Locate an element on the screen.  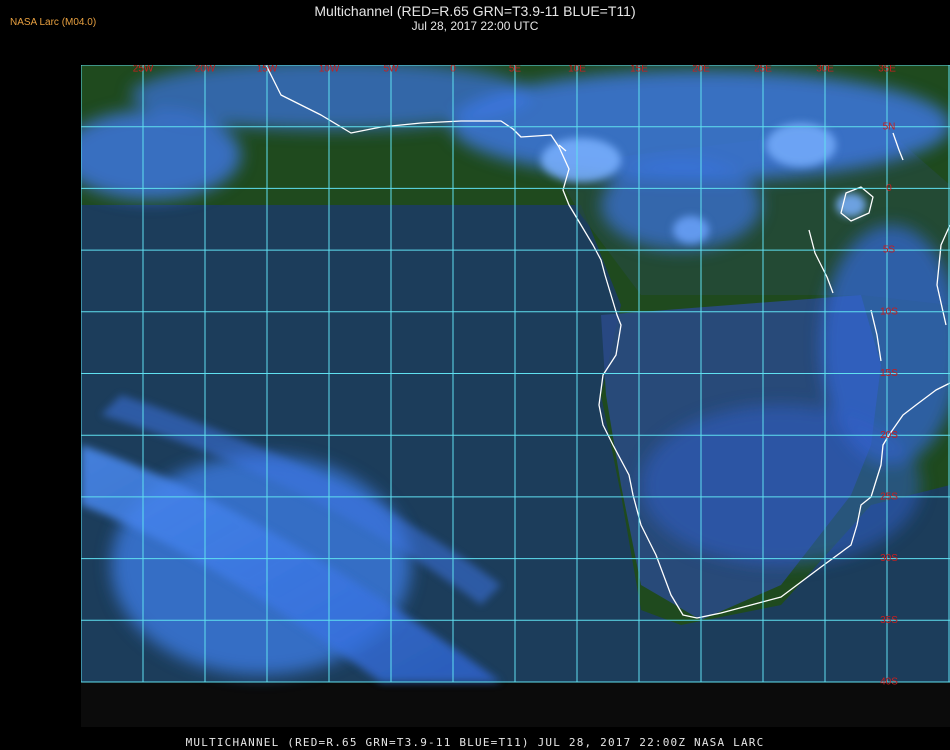
longitude-label: 10E is located at coordinates (577, 70).